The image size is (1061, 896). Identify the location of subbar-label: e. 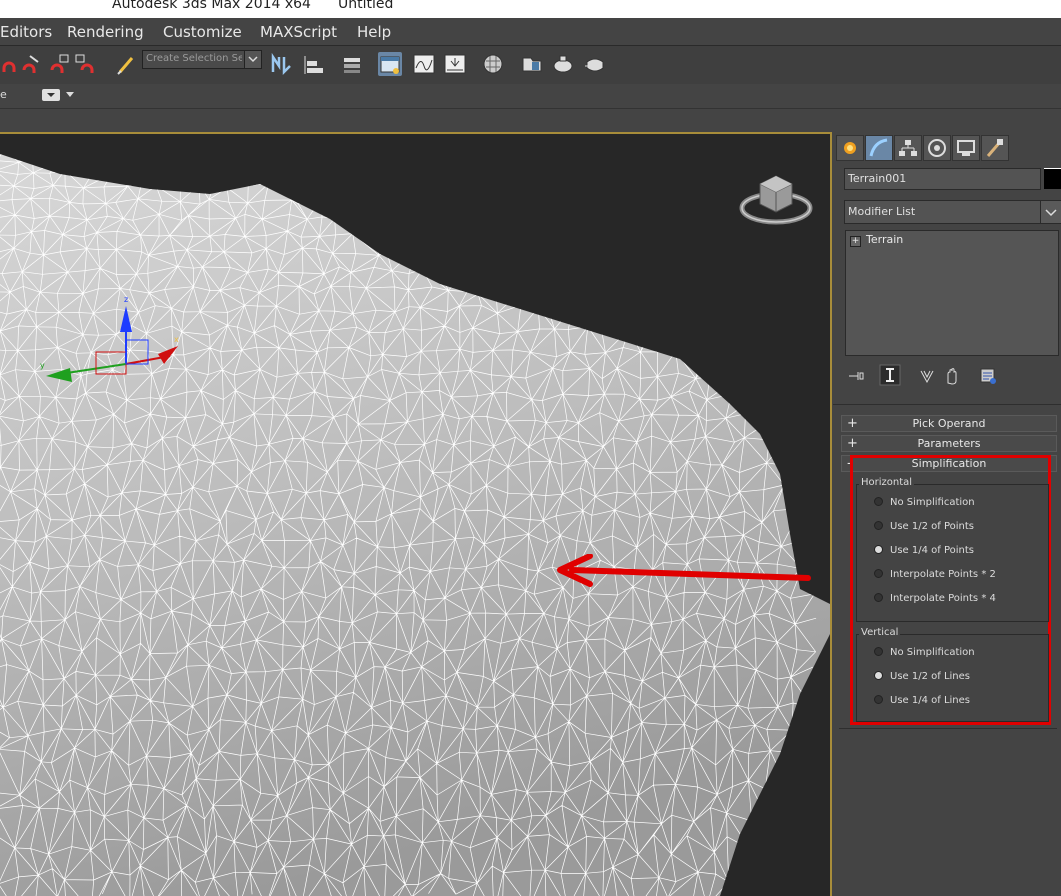
(3, 94).